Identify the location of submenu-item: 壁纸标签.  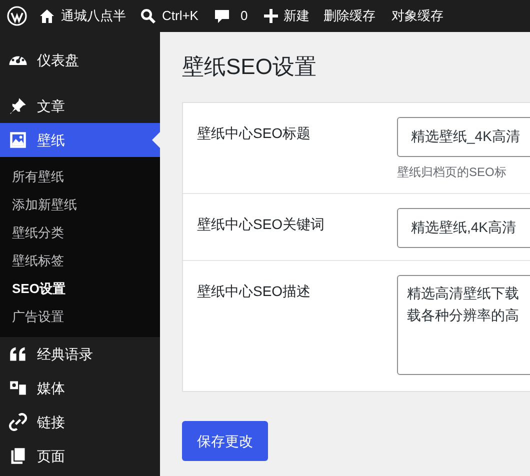
(80, 261).